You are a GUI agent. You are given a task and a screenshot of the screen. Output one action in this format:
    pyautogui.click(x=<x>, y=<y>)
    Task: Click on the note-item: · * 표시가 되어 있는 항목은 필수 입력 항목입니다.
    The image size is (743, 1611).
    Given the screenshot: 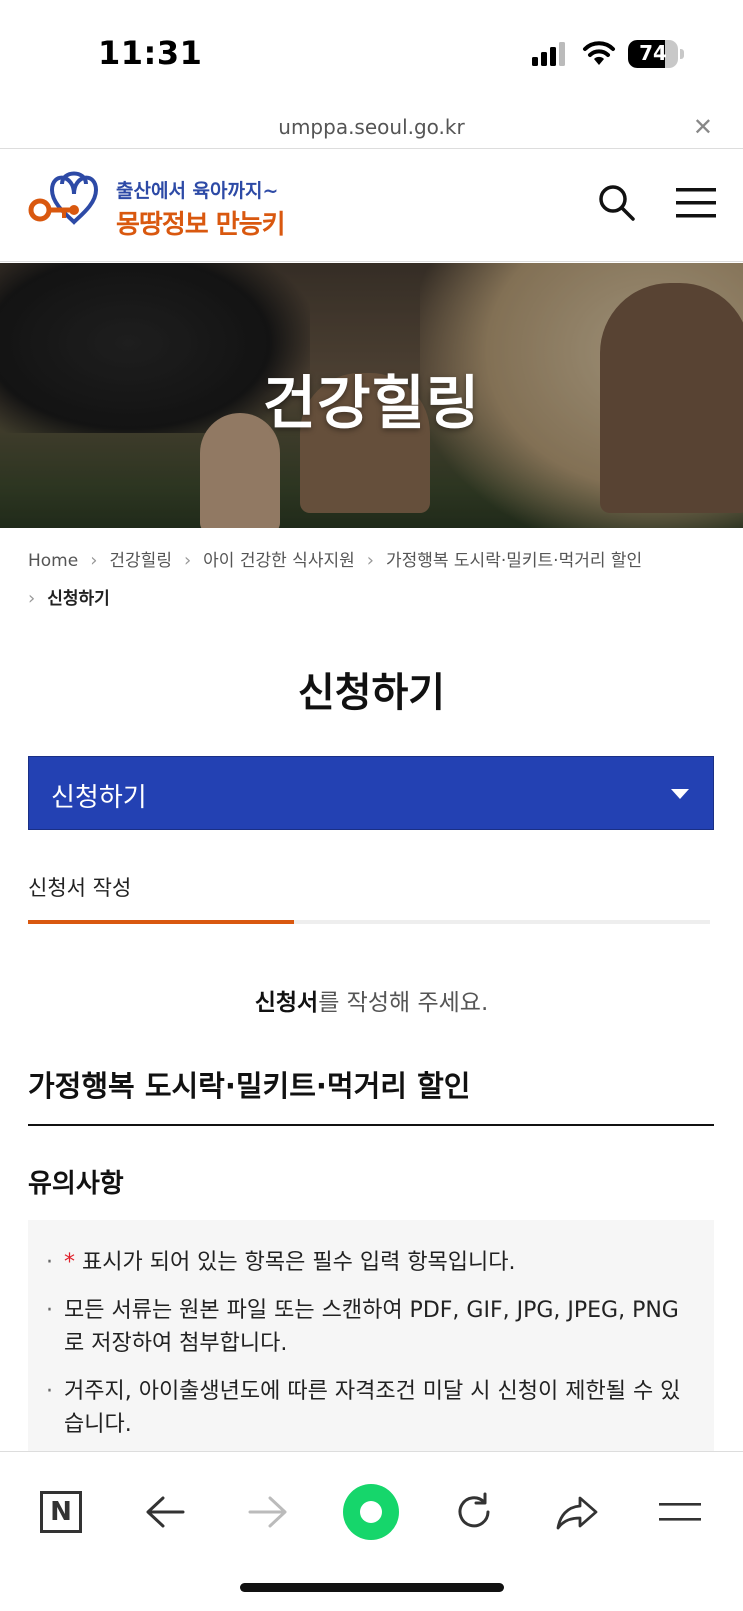 What is the action you would take?
    pyautogui.click(x=371, y=1262)
    